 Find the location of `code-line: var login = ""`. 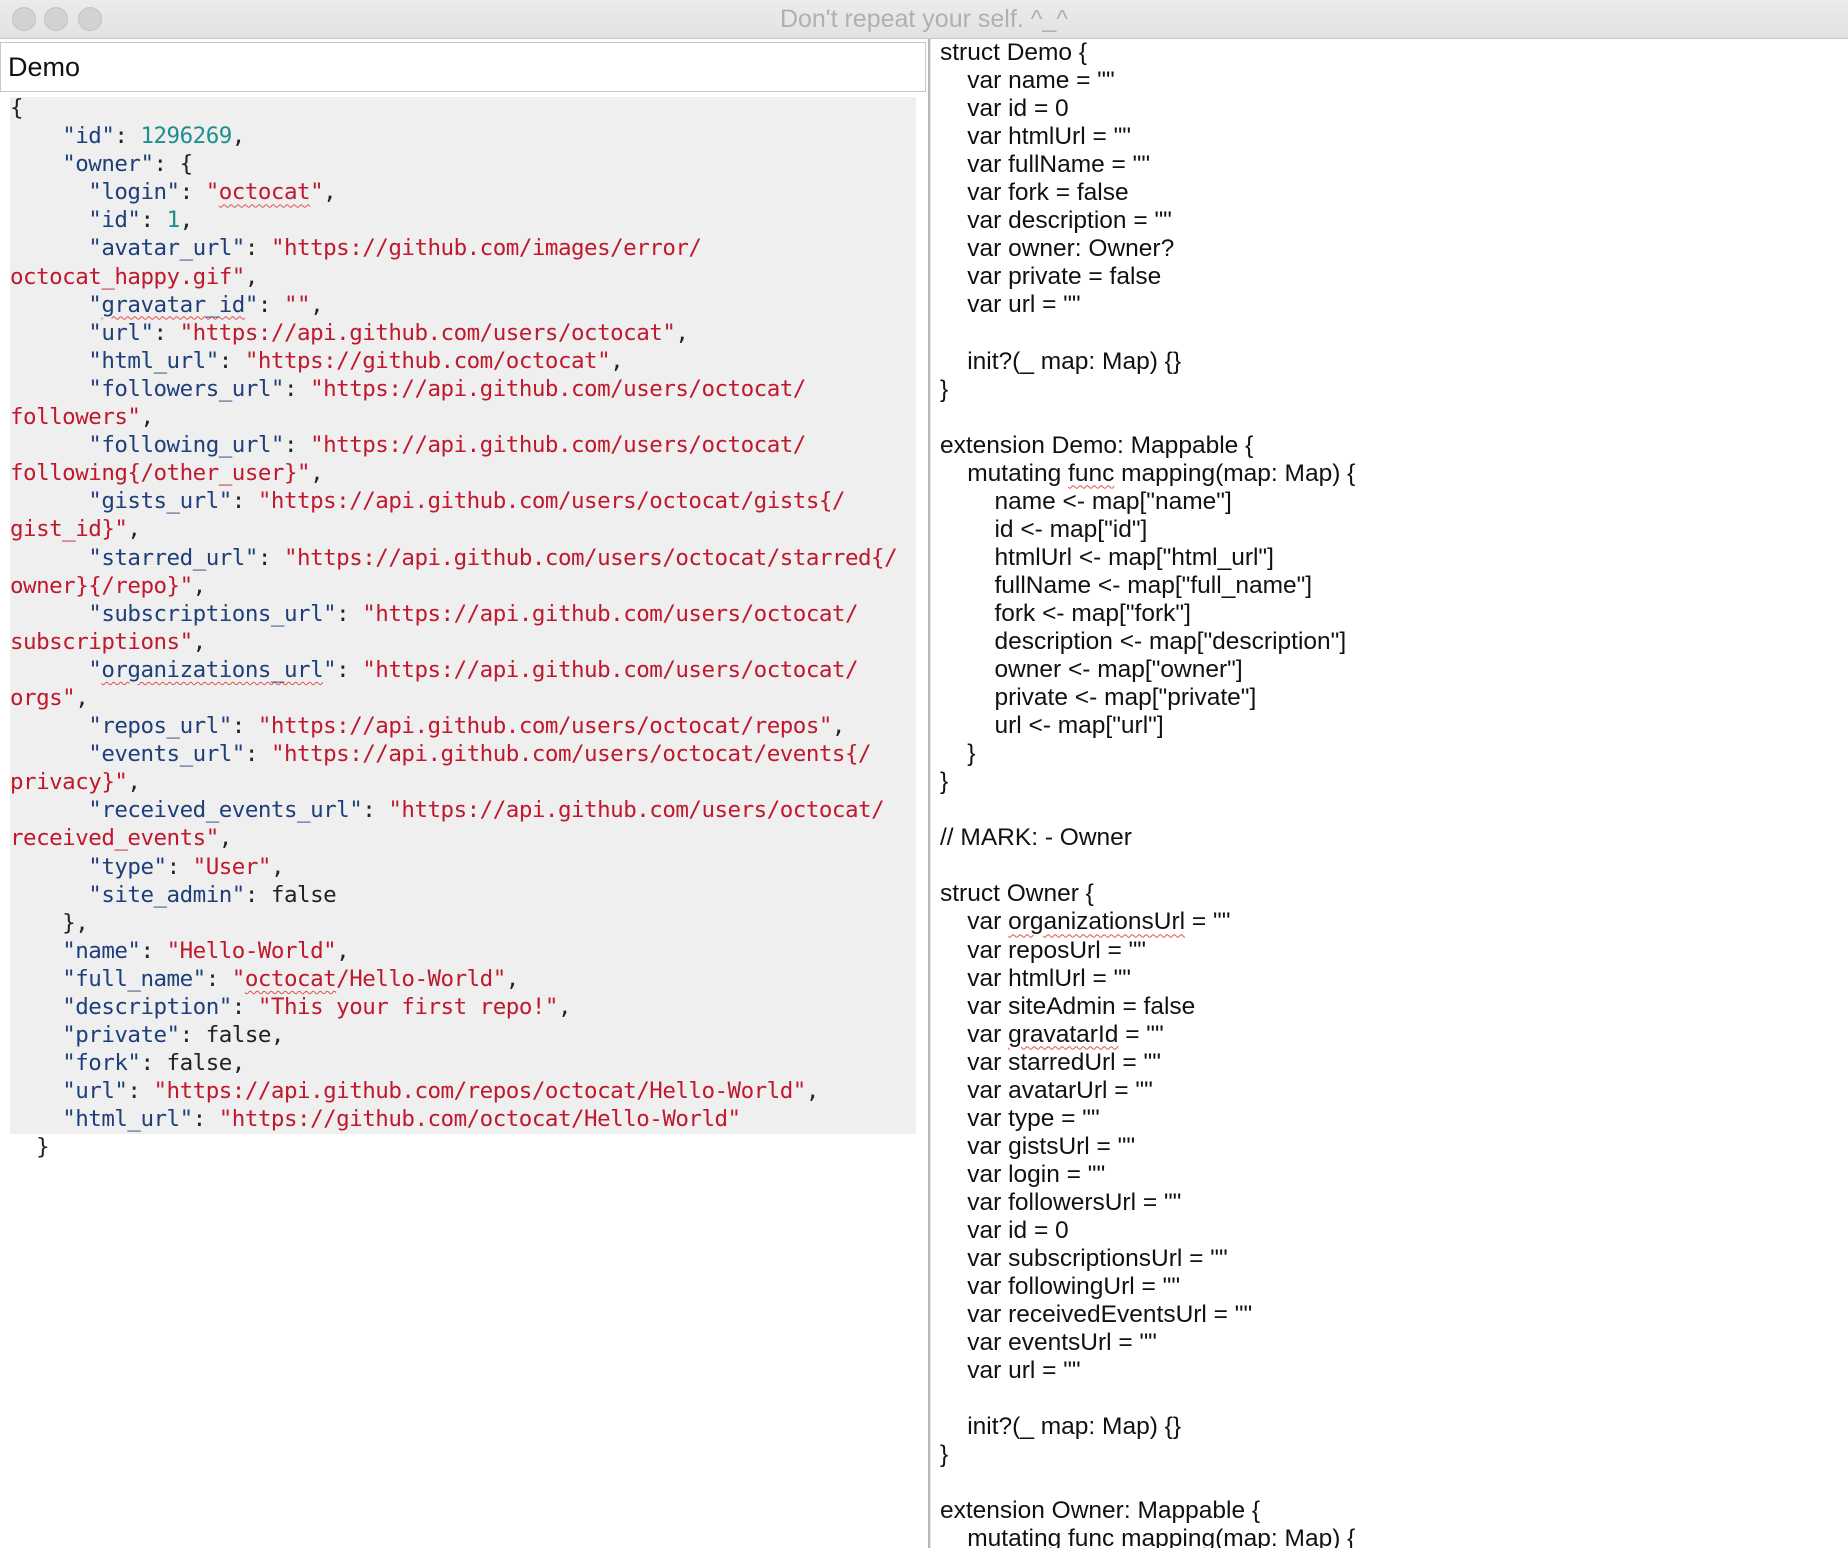

code-line: var login = "" is located at coordinates (1022, 1174).